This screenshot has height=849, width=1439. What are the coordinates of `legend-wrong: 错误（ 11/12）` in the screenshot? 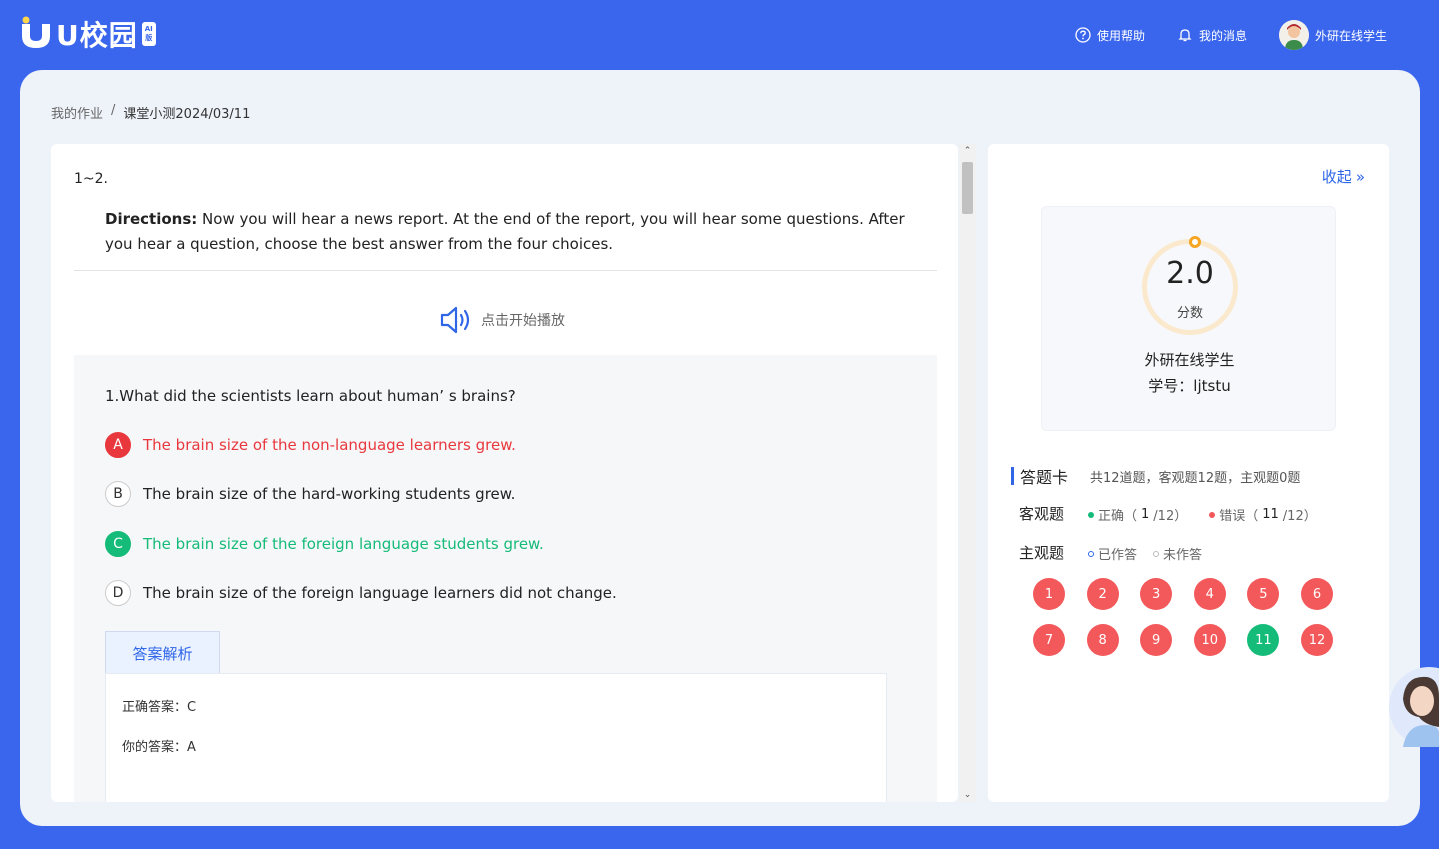 It's located at (1263, 514).